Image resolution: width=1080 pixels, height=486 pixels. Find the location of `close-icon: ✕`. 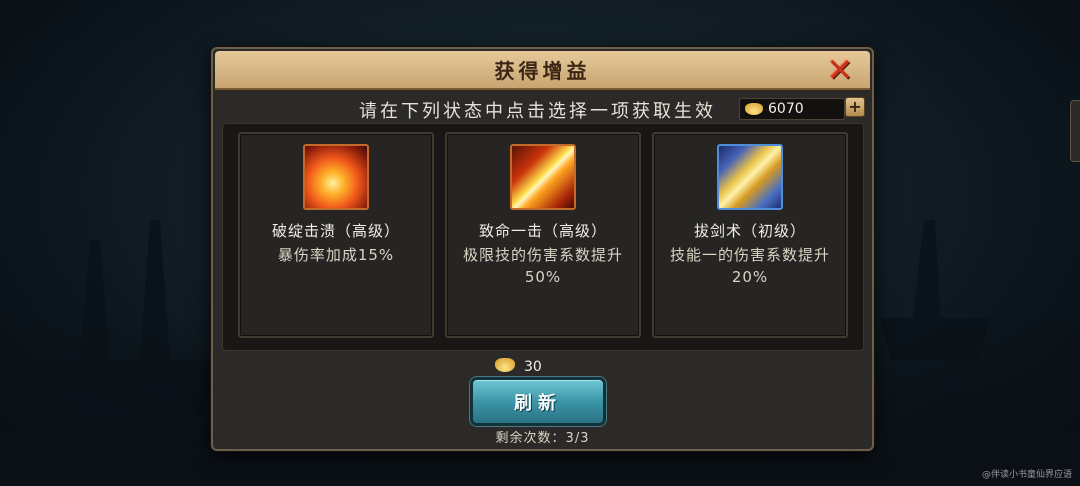

close-icon: ✕ is located at coordinates (840, 70).